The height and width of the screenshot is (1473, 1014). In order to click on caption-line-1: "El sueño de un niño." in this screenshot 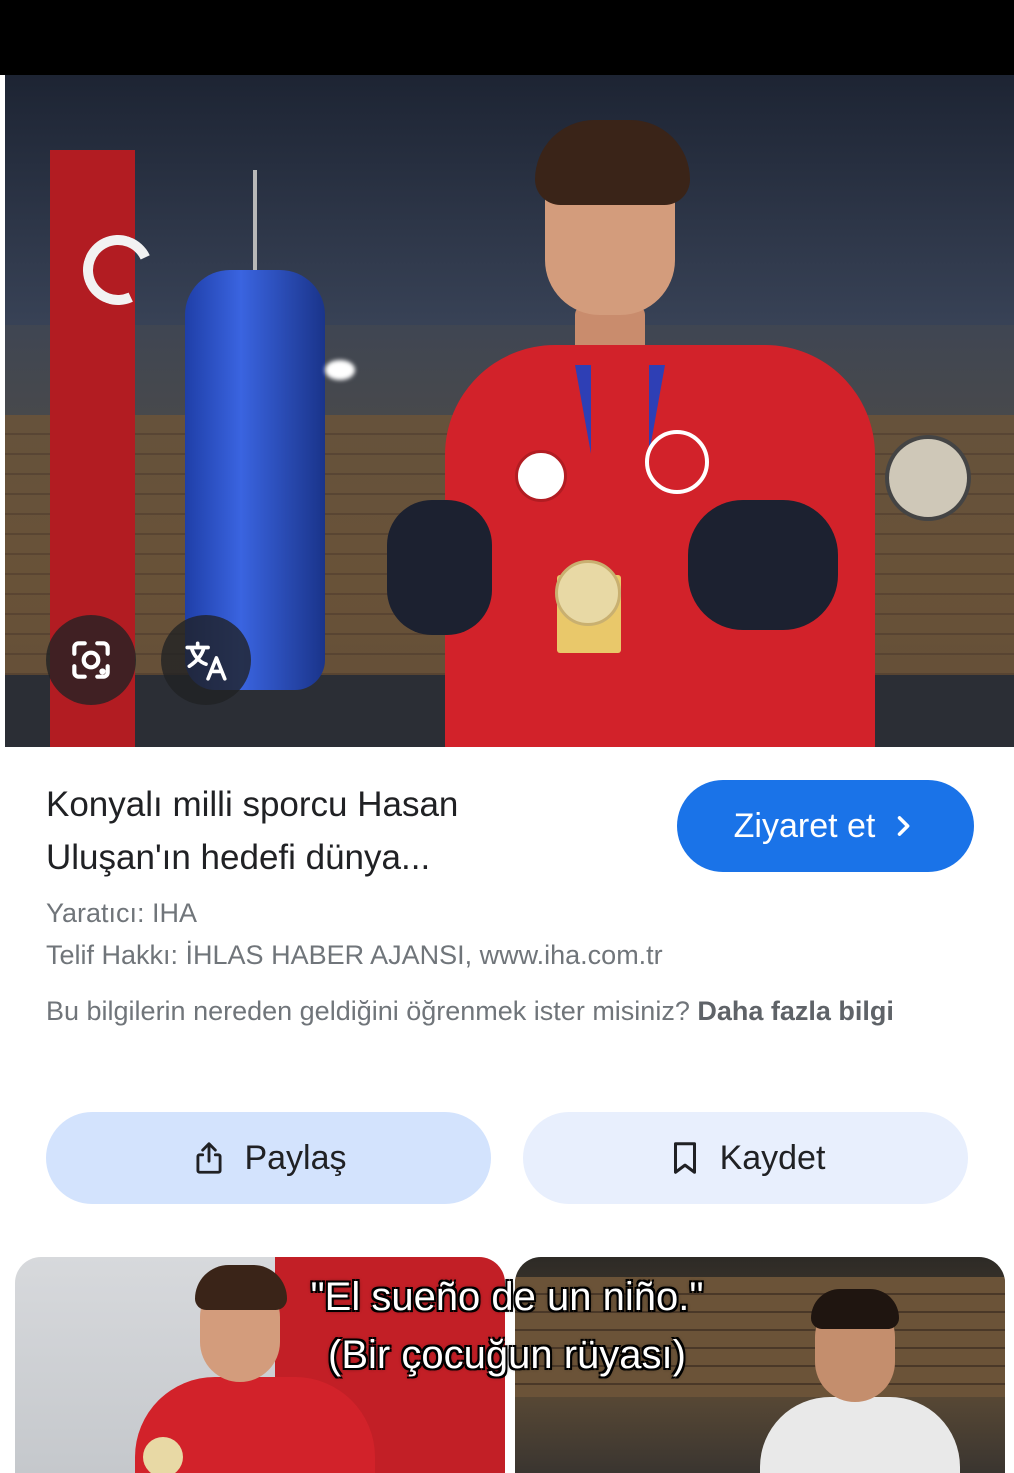, I will do `click(507, 1297)`.